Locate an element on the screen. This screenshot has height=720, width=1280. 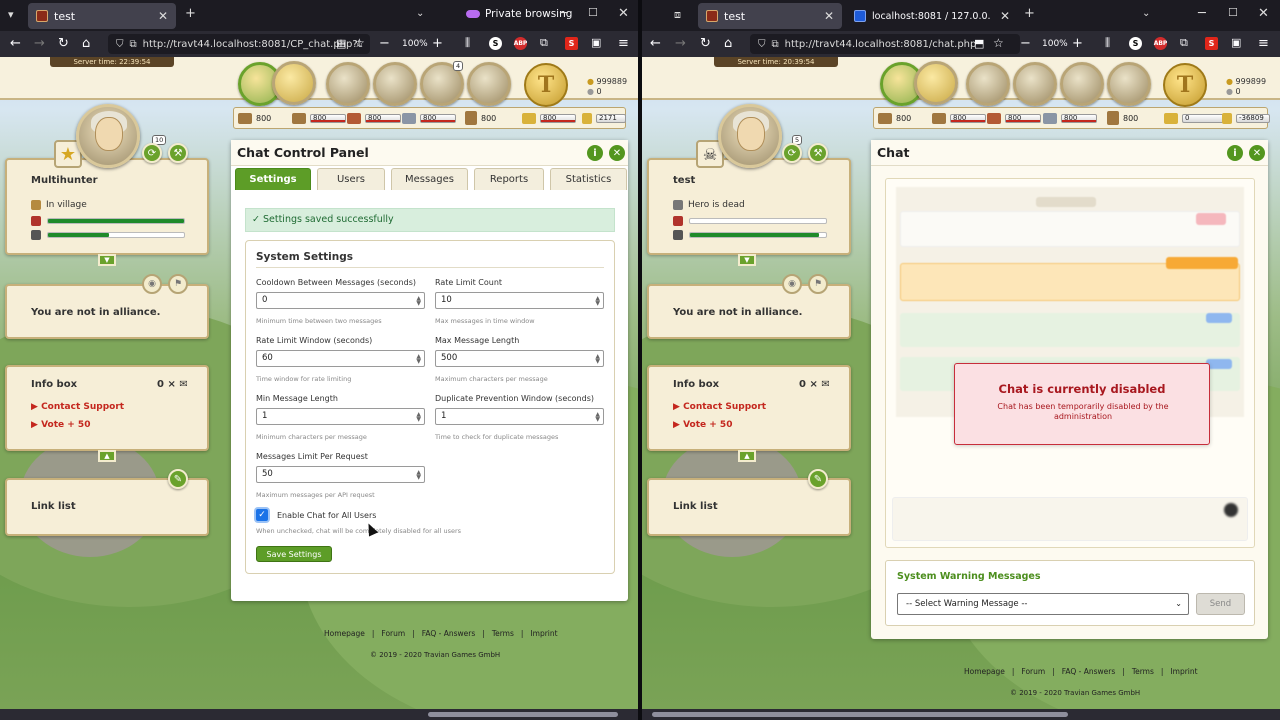
player-name: Multihunter is located at coordinates (64, 180).